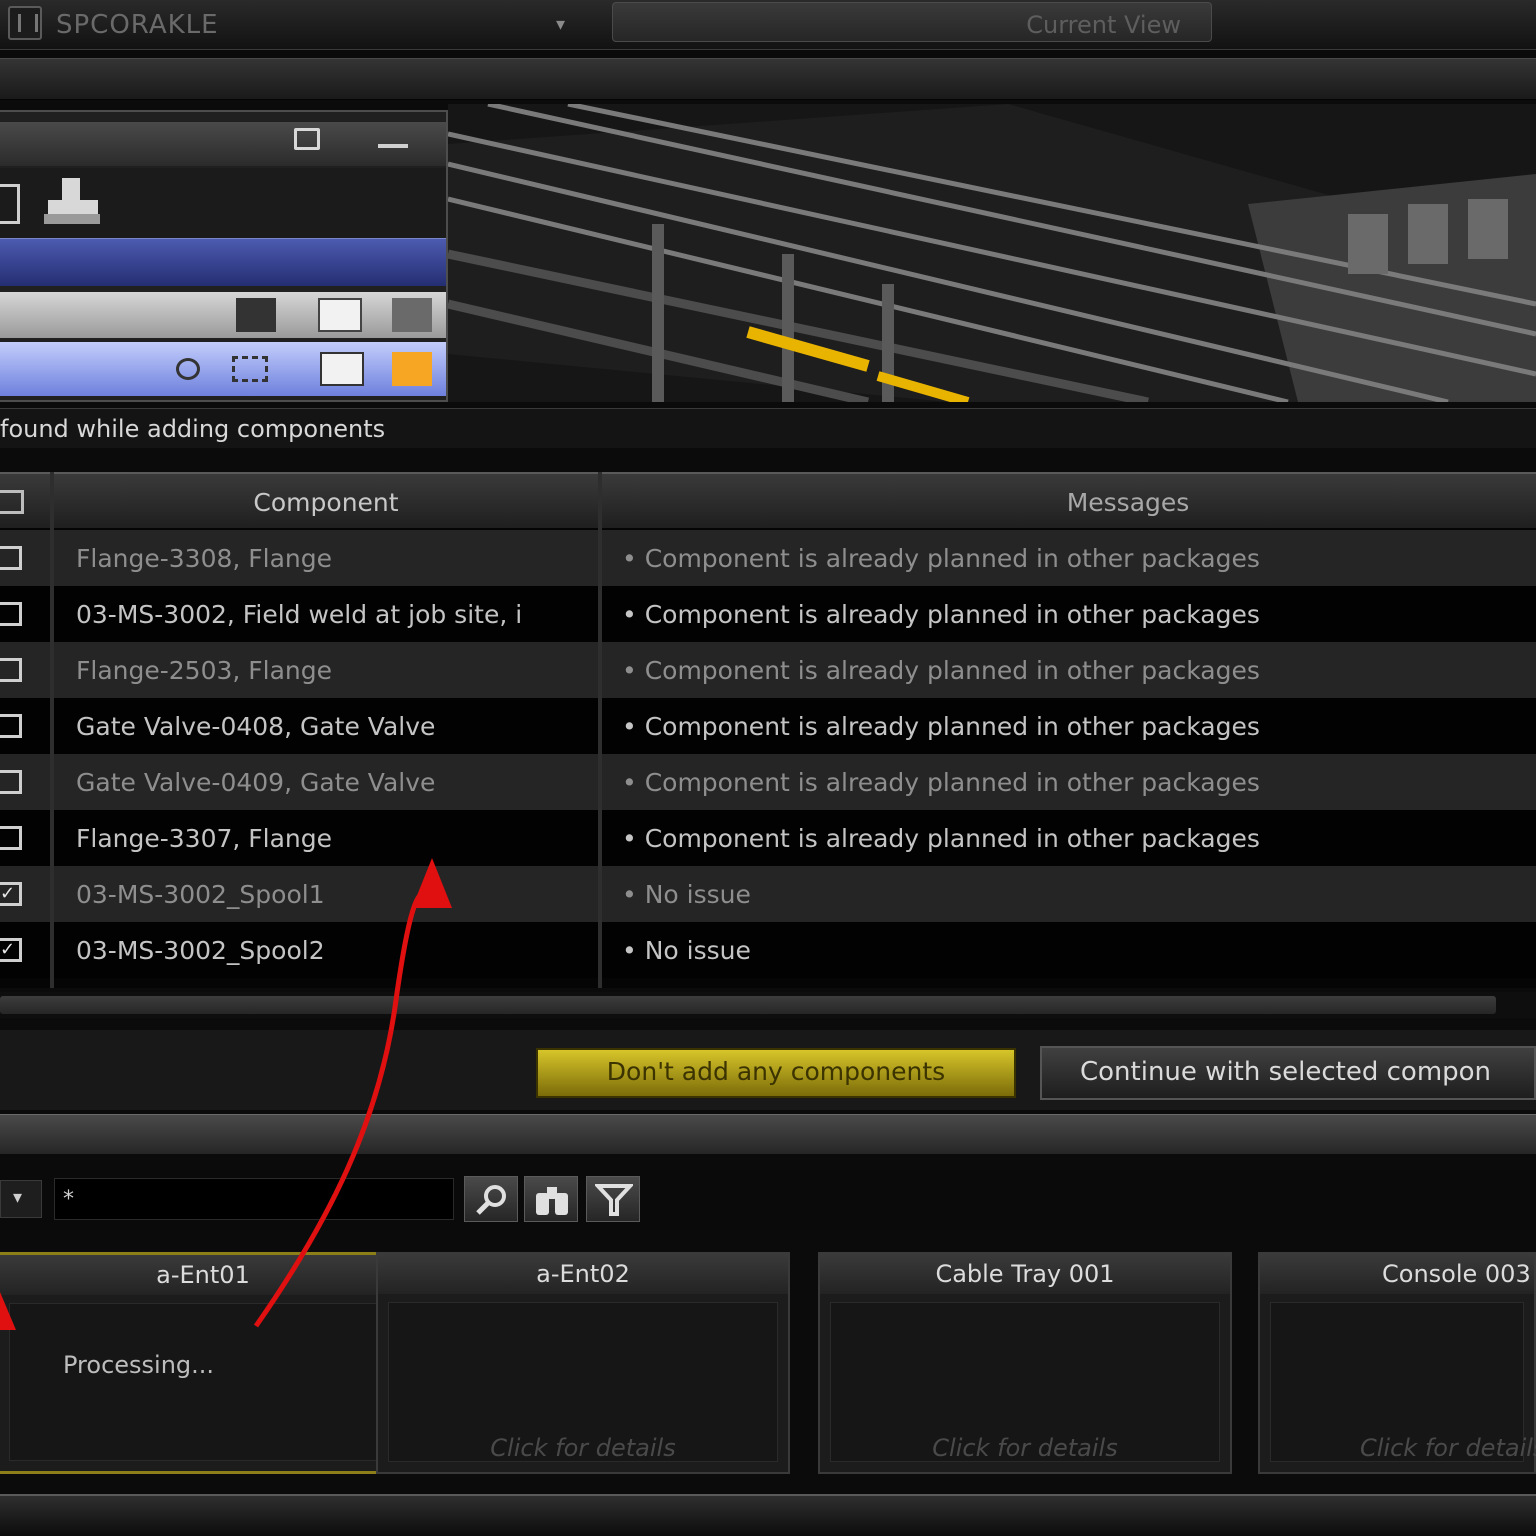  I want to click on app-icon, so click(25, 23).